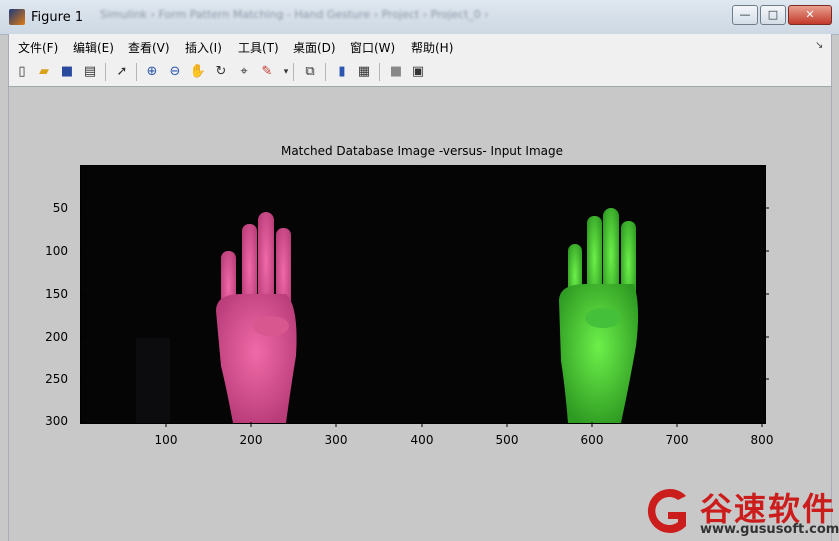 The height and width of the screenshot is (541, 839). I want to click on menu-help: 帮助(H), so click(432, 47).